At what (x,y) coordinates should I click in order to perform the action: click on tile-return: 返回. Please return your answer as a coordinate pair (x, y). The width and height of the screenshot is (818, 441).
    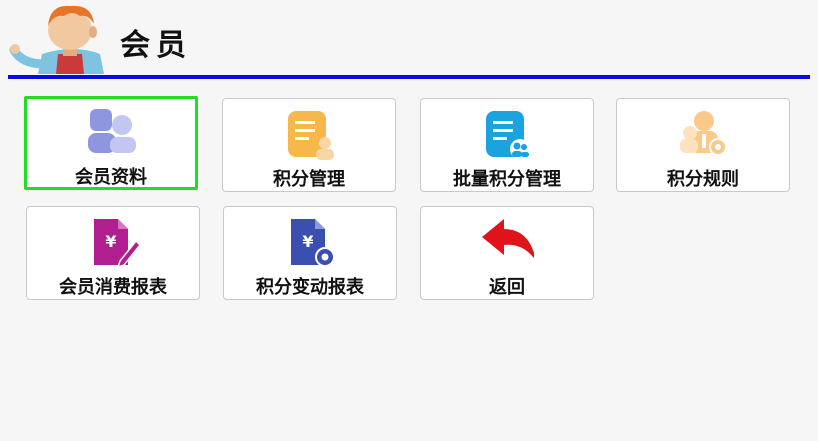
    Looking at the image, I should click on (507, 253).